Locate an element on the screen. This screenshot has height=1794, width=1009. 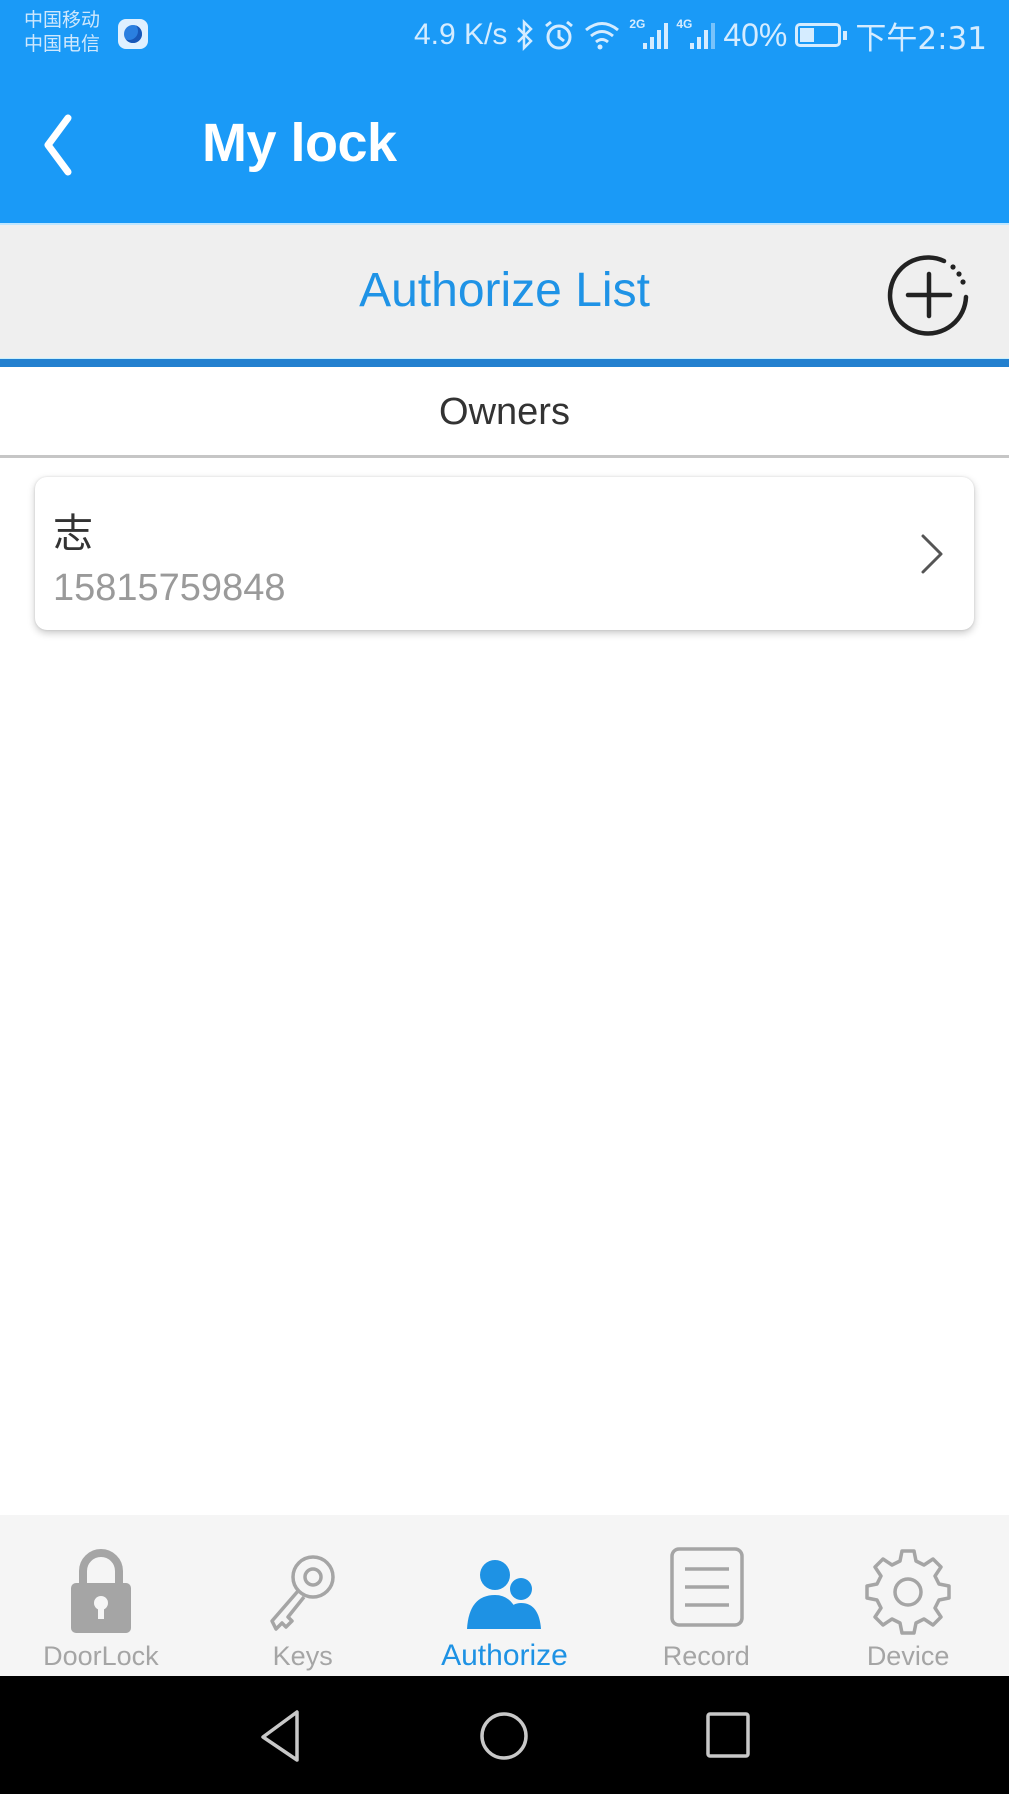
battery-percent: 40% is located at coordinates (755, 34).